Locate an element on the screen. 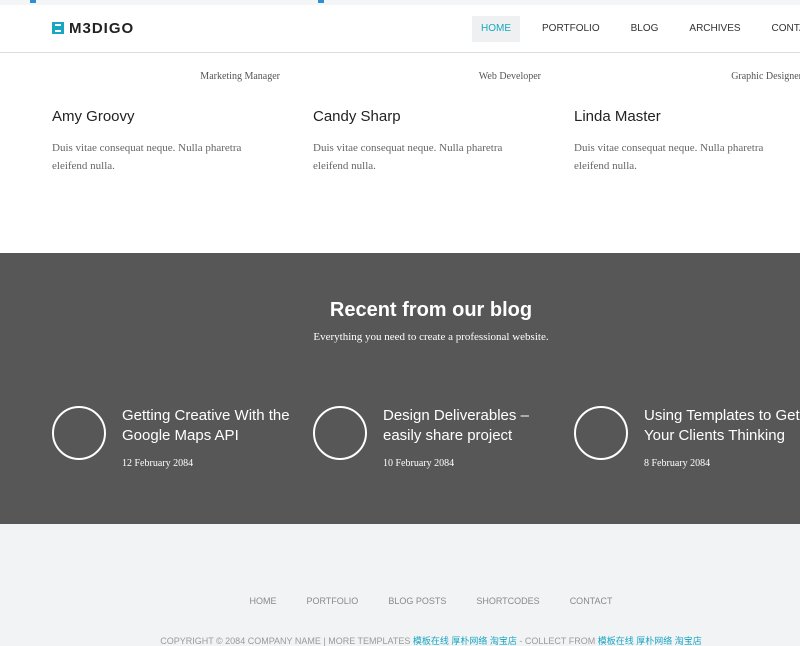 The width and height of the screenshot is (800, 646). post-date: 10 February 2084 is located at coordinates (419, 463).